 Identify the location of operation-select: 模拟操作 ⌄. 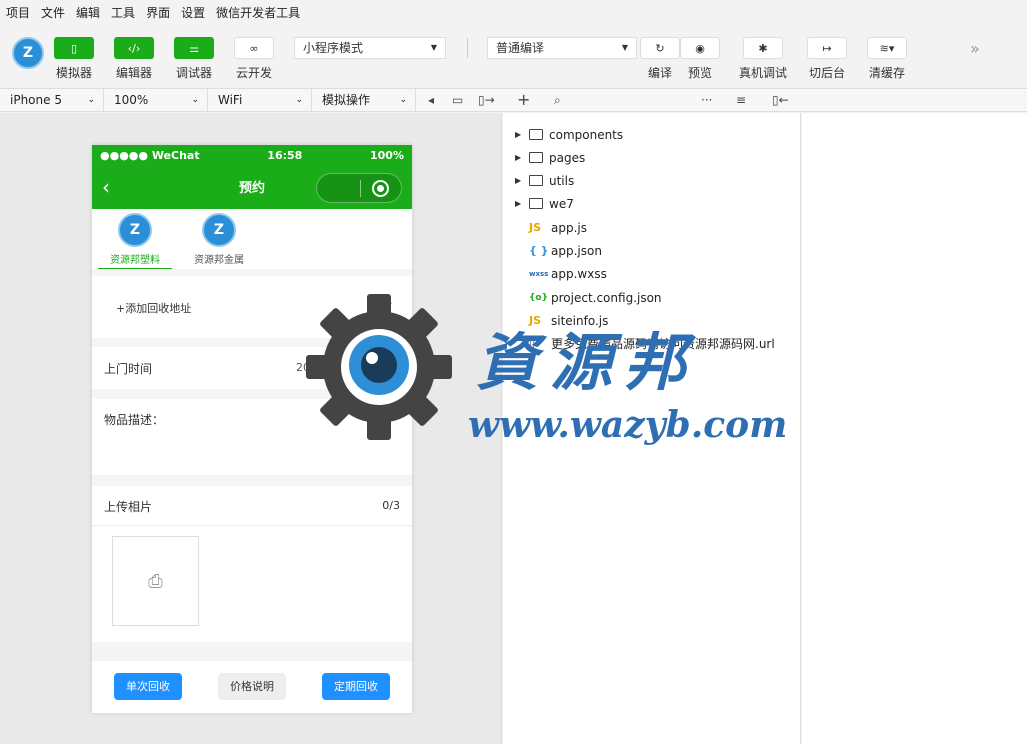
(364, 100).